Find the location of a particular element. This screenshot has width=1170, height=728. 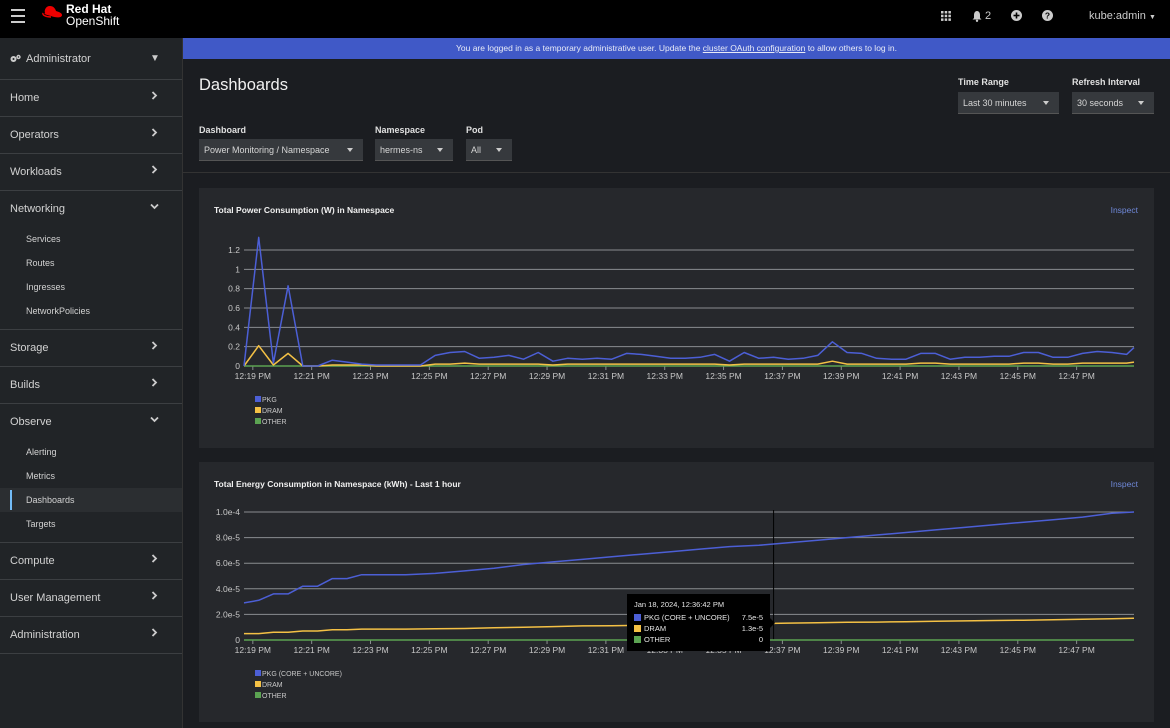

sidebar-item-label: Storage is located at coordinates (29, 348).